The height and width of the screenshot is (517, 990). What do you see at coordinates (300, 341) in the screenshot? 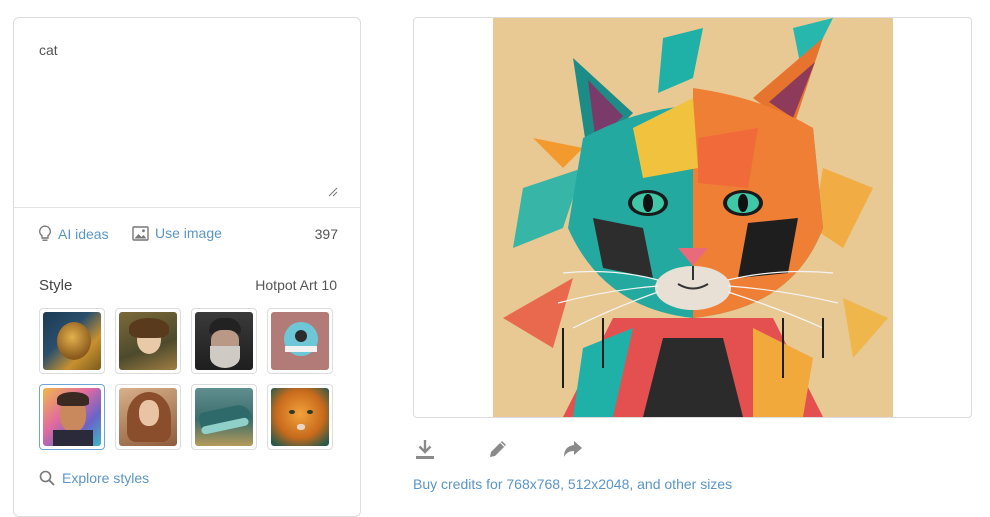
I see `style-thumb-flat-illustration` at bounding box center [300, 341].